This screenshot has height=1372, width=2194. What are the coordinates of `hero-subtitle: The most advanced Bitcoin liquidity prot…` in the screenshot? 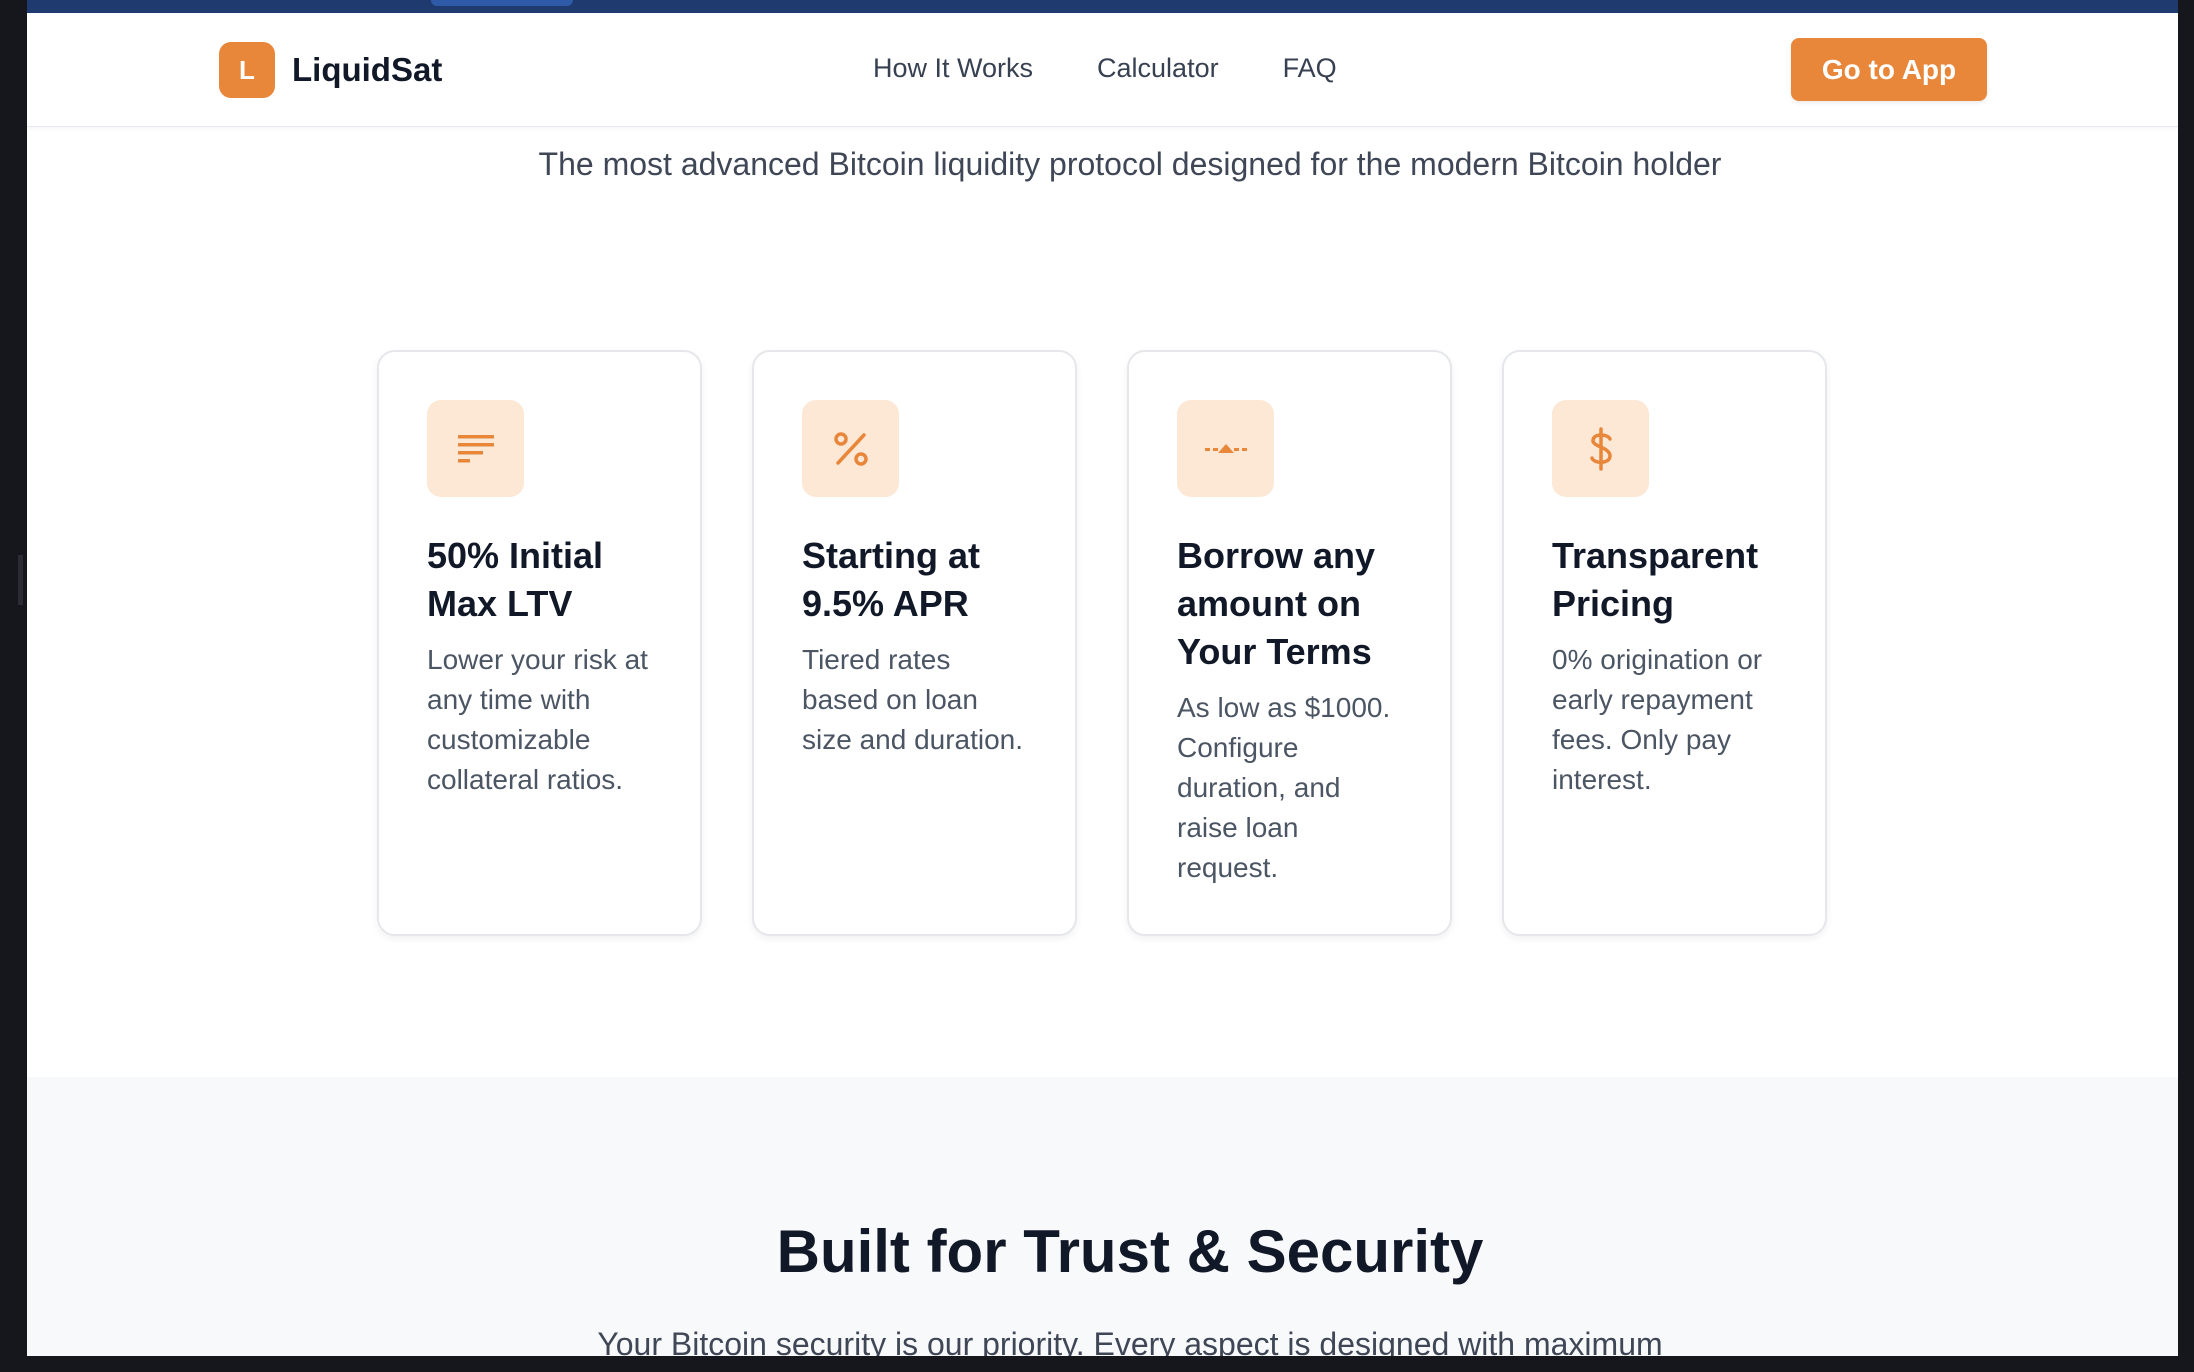 It's located at (1130, 164).